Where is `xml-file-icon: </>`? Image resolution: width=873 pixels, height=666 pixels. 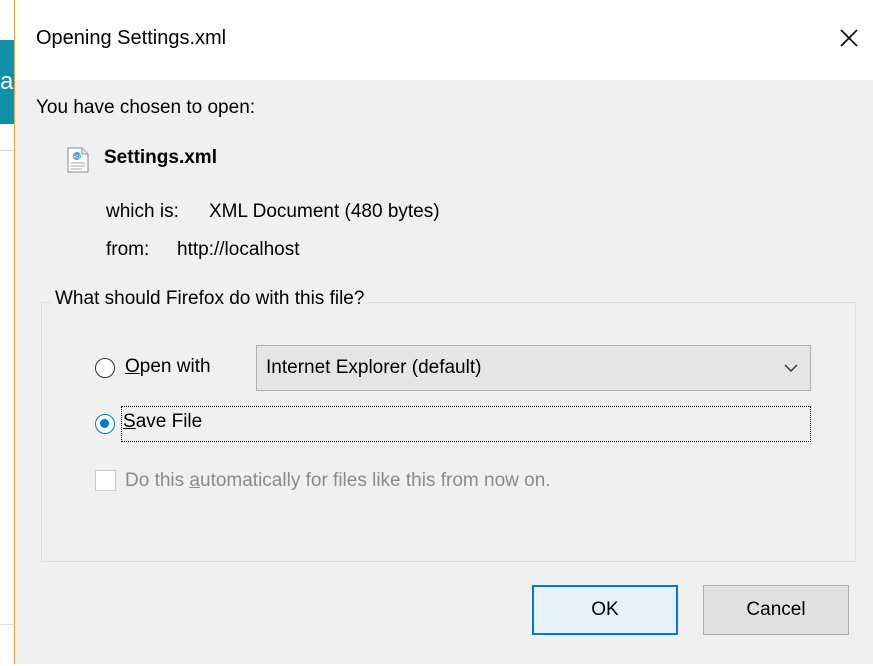
xml-file-icon: </> is located at coordinates (78, 160).